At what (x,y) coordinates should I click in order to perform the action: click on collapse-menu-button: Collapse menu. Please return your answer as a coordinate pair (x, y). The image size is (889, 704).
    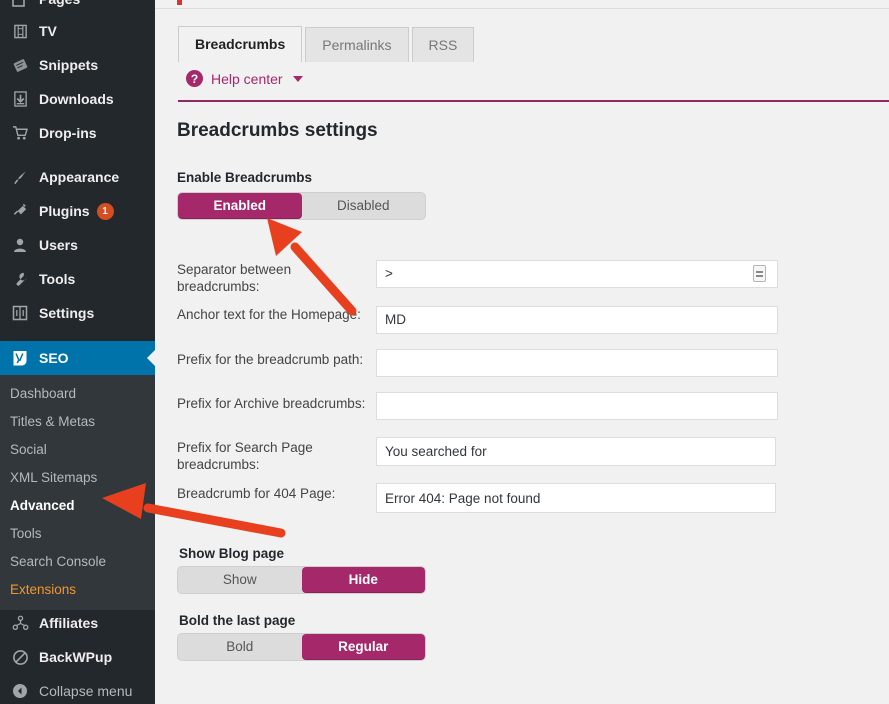
    Looking at the image, I should click on (77, 689).